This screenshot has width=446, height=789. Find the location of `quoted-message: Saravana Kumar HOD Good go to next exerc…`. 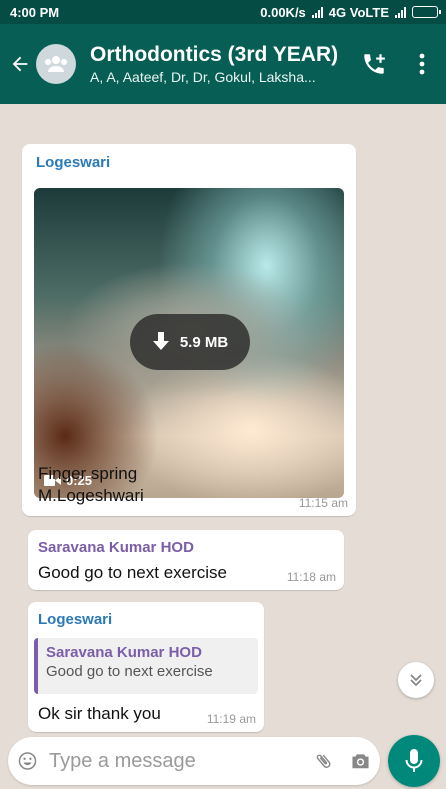

quoted-message: Saravana Kumar HOD Good go to next exerc… is located at coordinates (146, 666).